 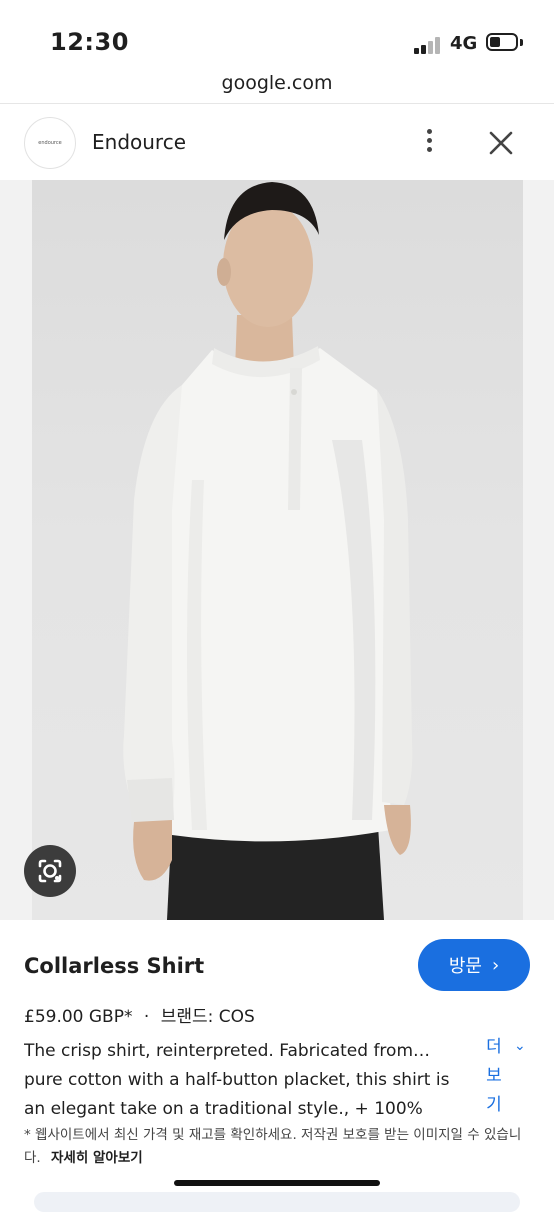 I want to click on next-card-hint, so click(x=277, y=1202).